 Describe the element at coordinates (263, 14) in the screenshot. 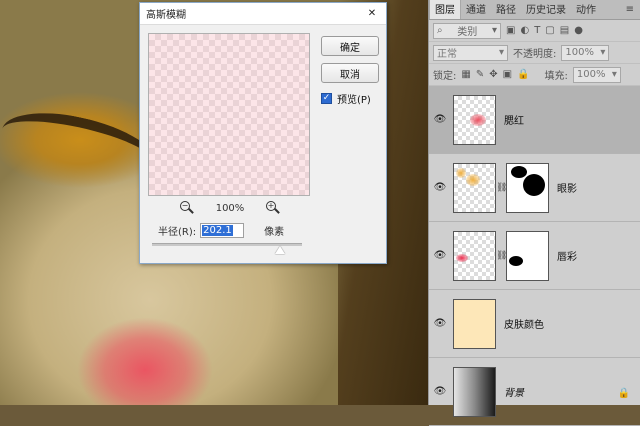

I see `dialog-titlebar: 高斯模糊 ✕` at that location.